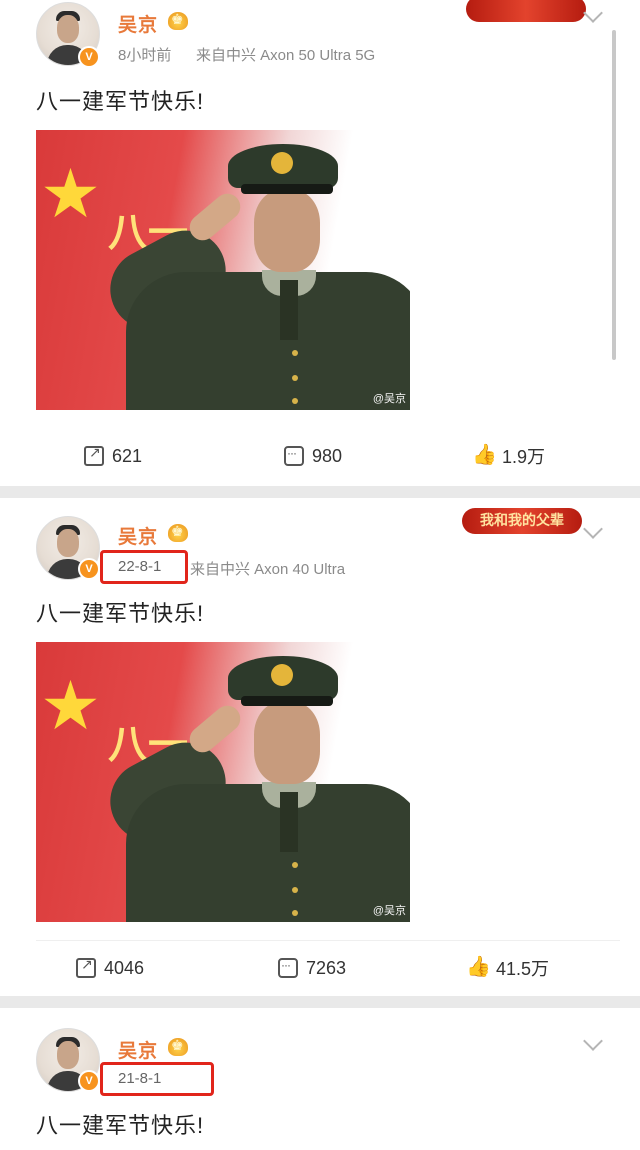  Describe the element at coordinates (614, 195) in the screenshot. I see `scrollbar` at that location.